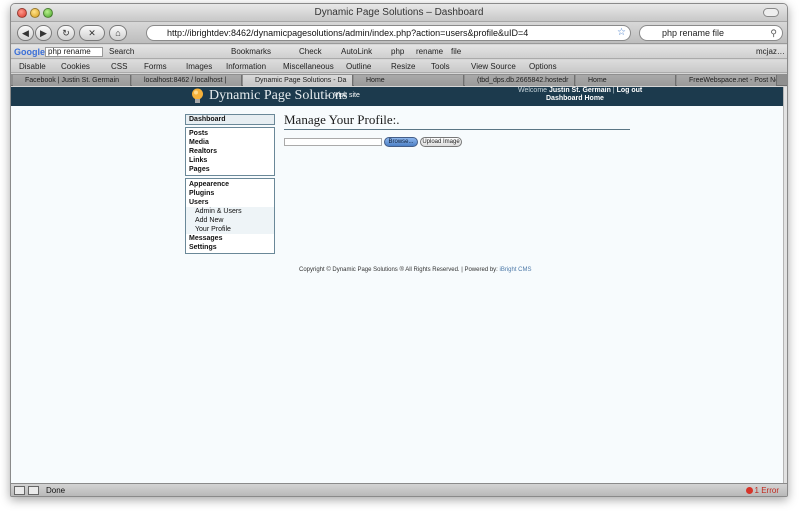 This screenshot has width=799, height=513. What do you see at coordinates (230, 202) in the screenshot?
I see `sidebar-item-users: Users` at bounding box center [230, 202].